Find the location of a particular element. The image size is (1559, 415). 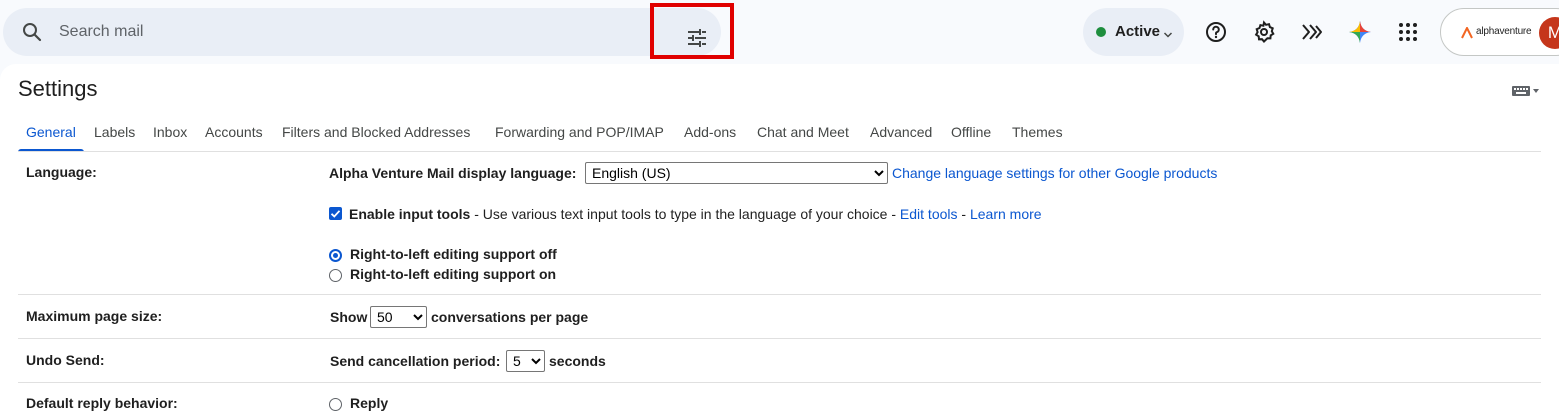

display-language-select: English (US) is located at coordinates (736, 173).